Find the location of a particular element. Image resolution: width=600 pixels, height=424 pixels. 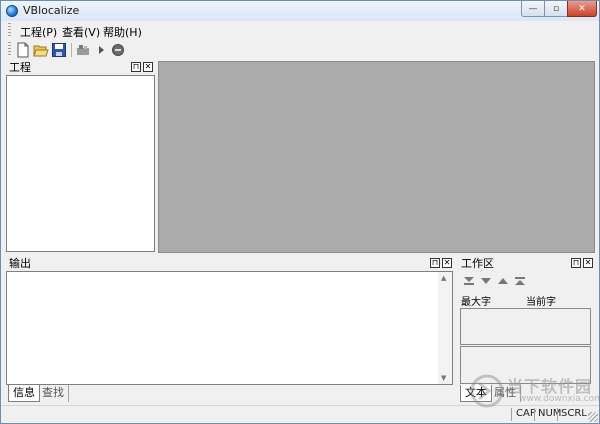

column-current-chars: 当前字 is located at coordinates (541, 302).